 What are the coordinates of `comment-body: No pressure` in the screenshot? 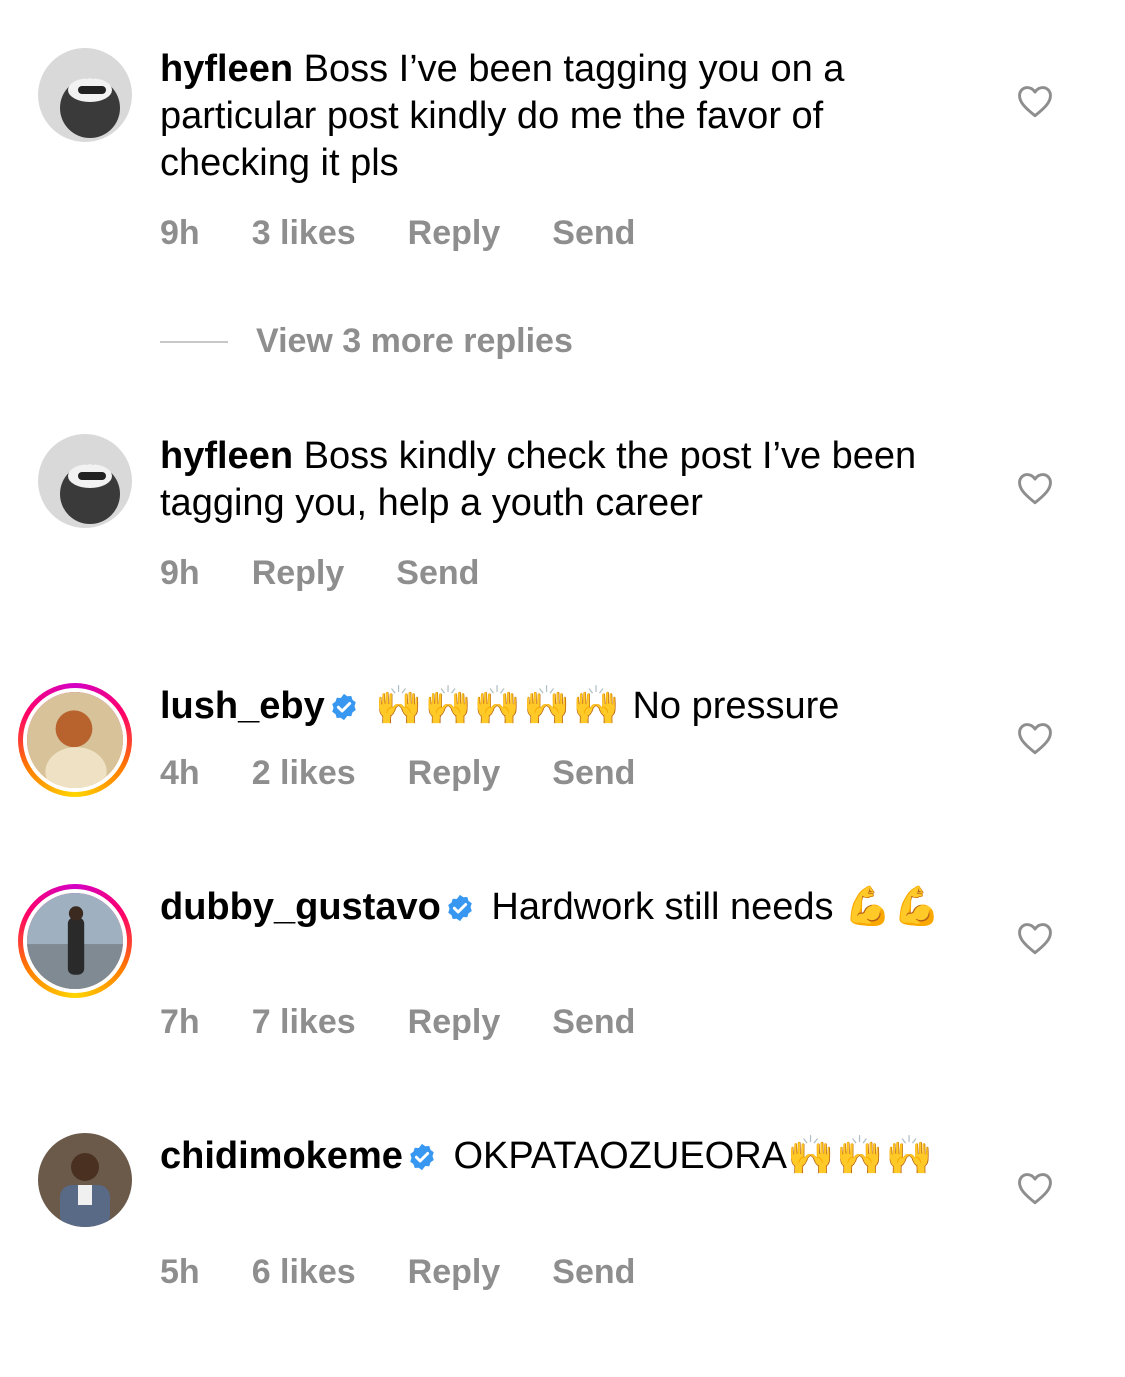 It's located at (736, 706).